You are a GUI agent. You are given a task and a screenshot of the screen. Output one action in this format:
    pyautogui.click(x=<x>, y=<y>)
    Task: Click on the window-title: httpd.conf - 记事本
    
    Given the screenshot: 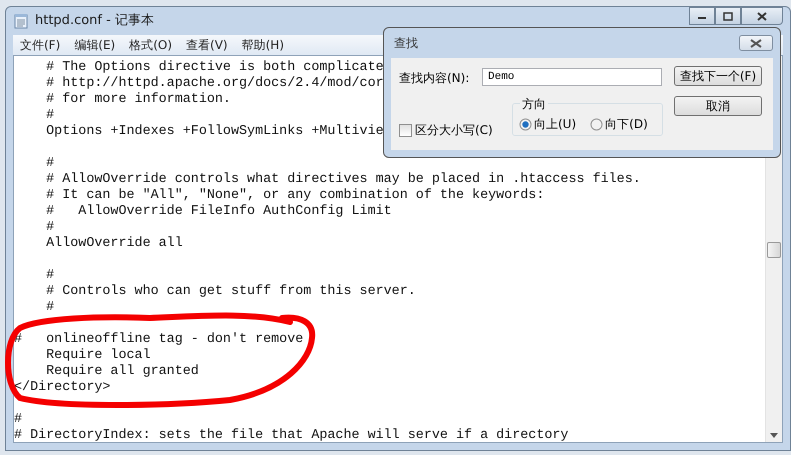 What is the action you would take?
    pyautogui.click(x=94, y=21)
    